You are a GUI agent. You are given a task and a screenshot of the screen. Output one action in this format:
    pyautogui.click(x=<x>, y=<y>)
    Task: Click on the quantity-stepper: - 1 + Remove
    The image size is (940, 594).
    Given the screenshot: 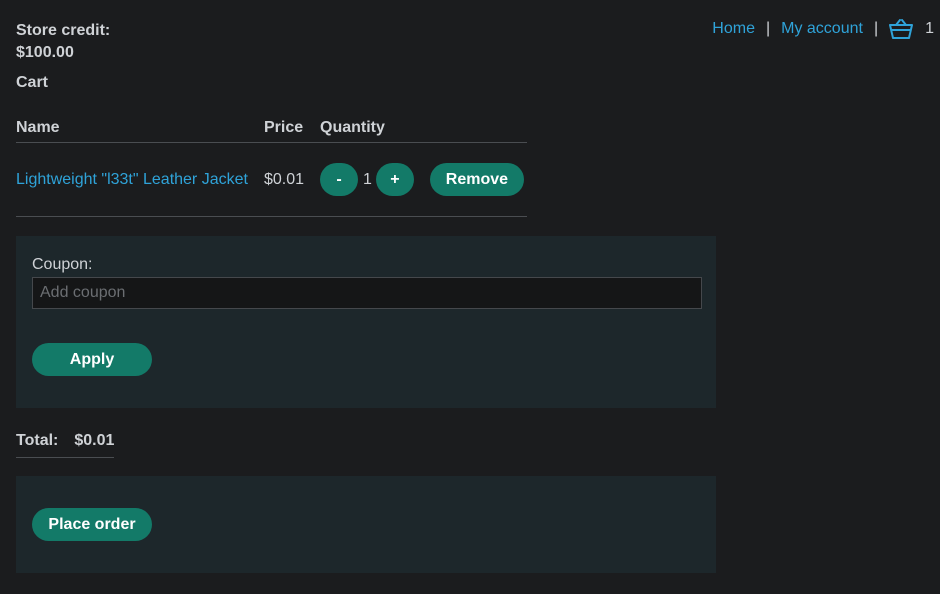 What is the action you would take?
    pyautogui.click(x=423, y=179)
    